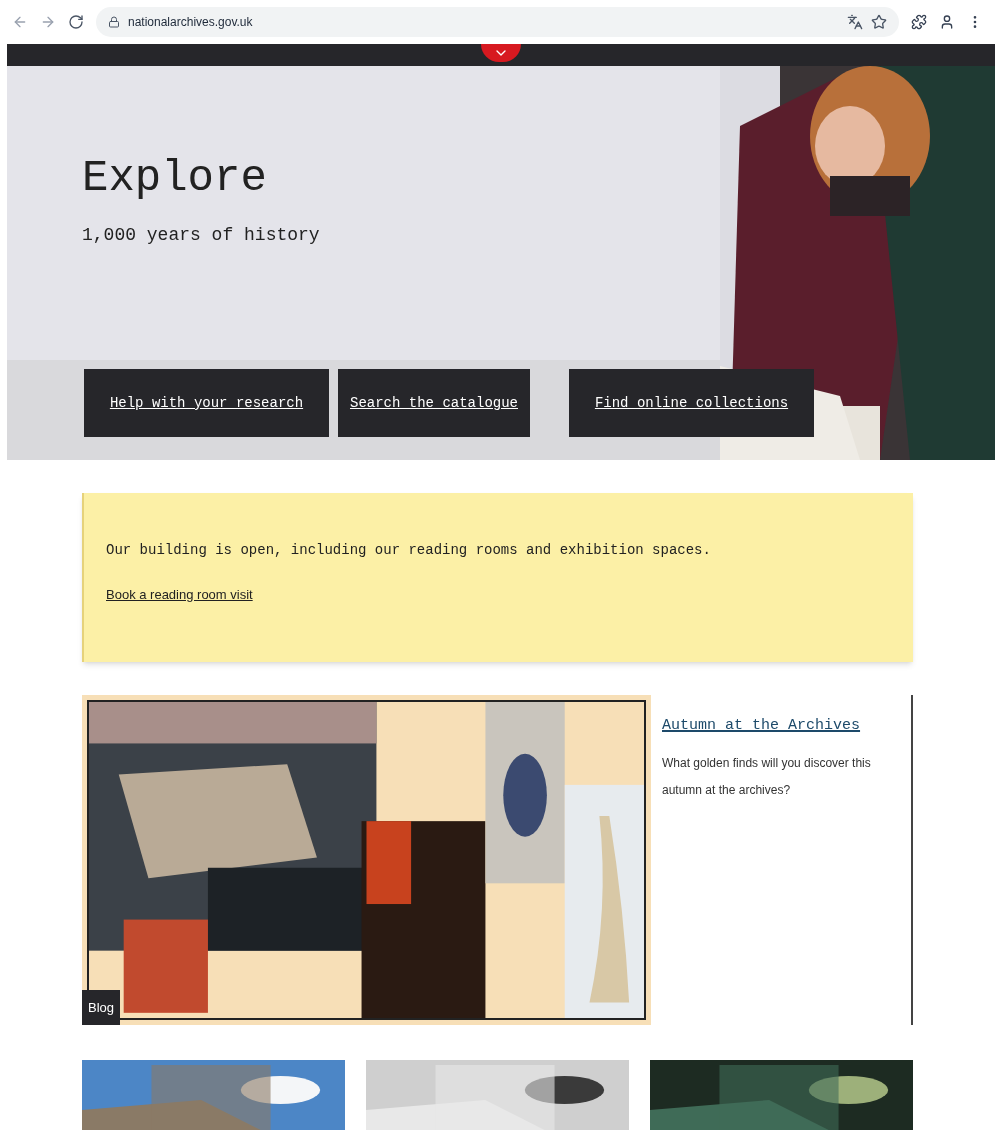 This screenshot has height=1130, width=995. I want to click on notice-link: Book a reading room visit, so click(509, 595).